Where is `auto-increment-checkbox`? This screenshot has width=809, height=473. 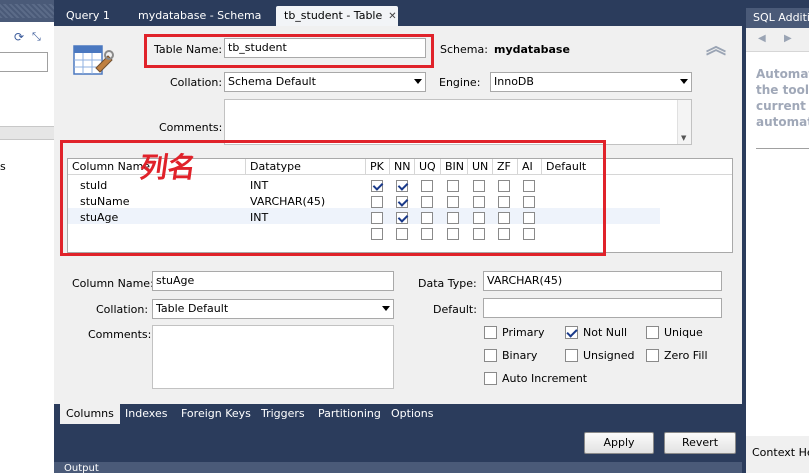 auto-increment-checkbox is located at coordinates (490, 378).